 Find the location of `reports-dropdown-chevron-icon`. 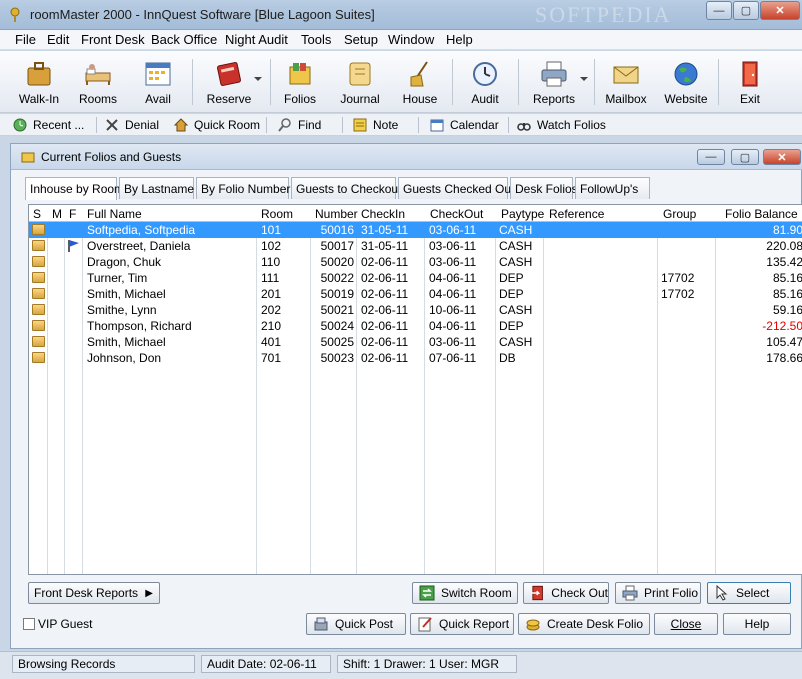

reports-dropdown-chevron-icon is located at coordinates (584, 79).